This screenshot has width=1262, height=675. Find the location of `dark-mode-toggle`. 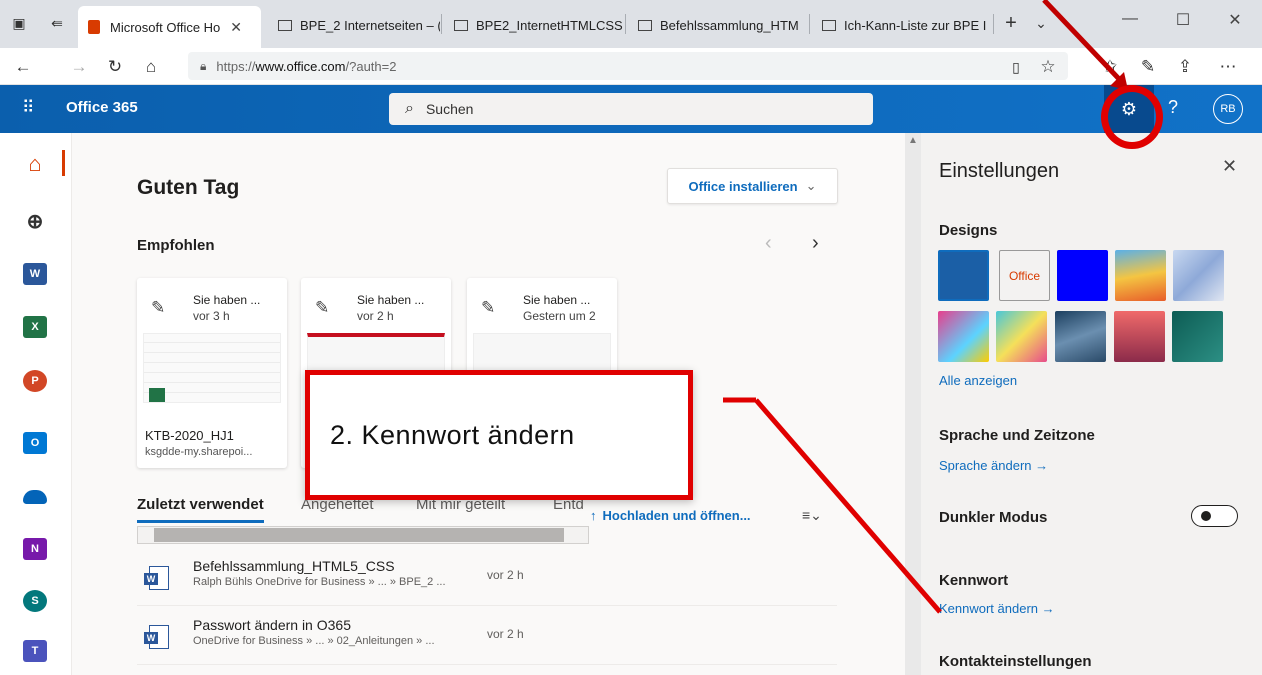

dark-mode-toggle is located at coordinates (1214, 516).